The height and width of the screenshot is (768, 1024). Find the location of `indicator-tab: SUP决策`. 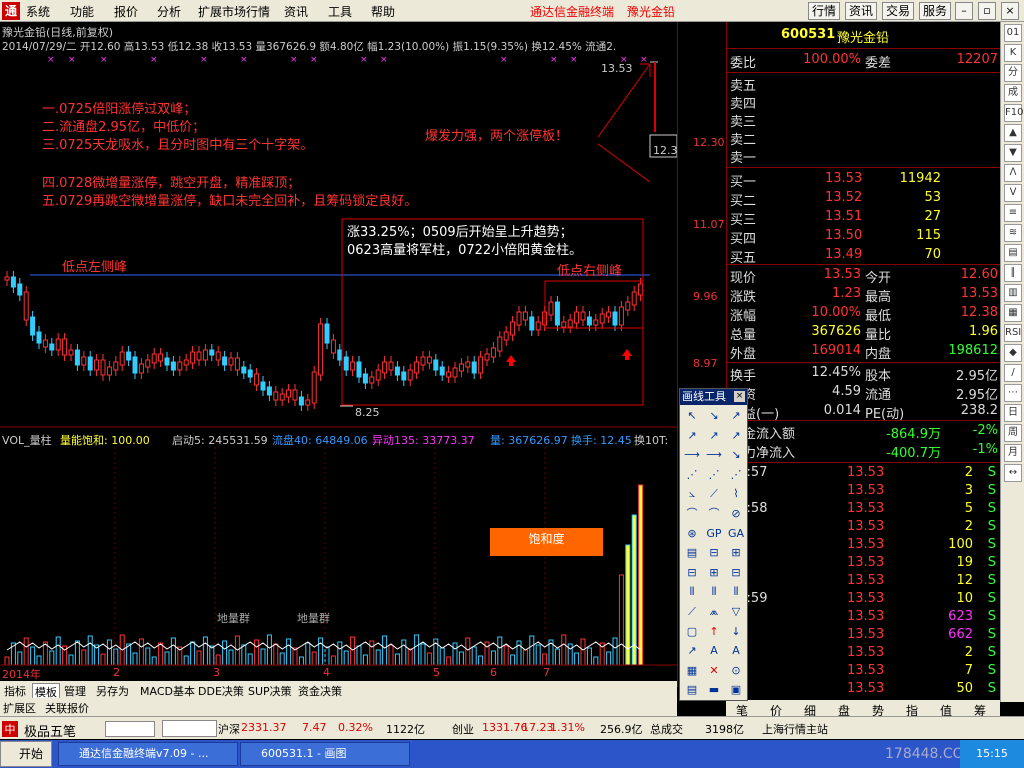

indicator-tab: SUP决策 is located at coordinates (270, 691).